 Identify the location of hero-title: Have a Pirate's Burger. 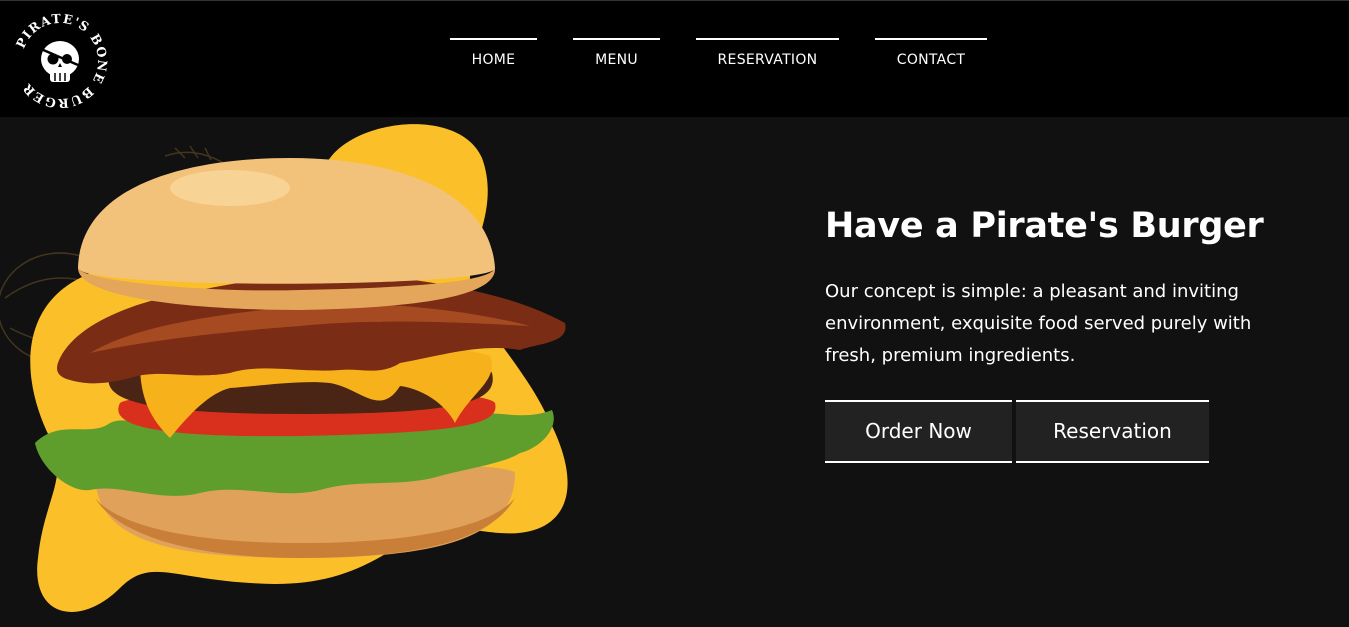
(1044, 226).